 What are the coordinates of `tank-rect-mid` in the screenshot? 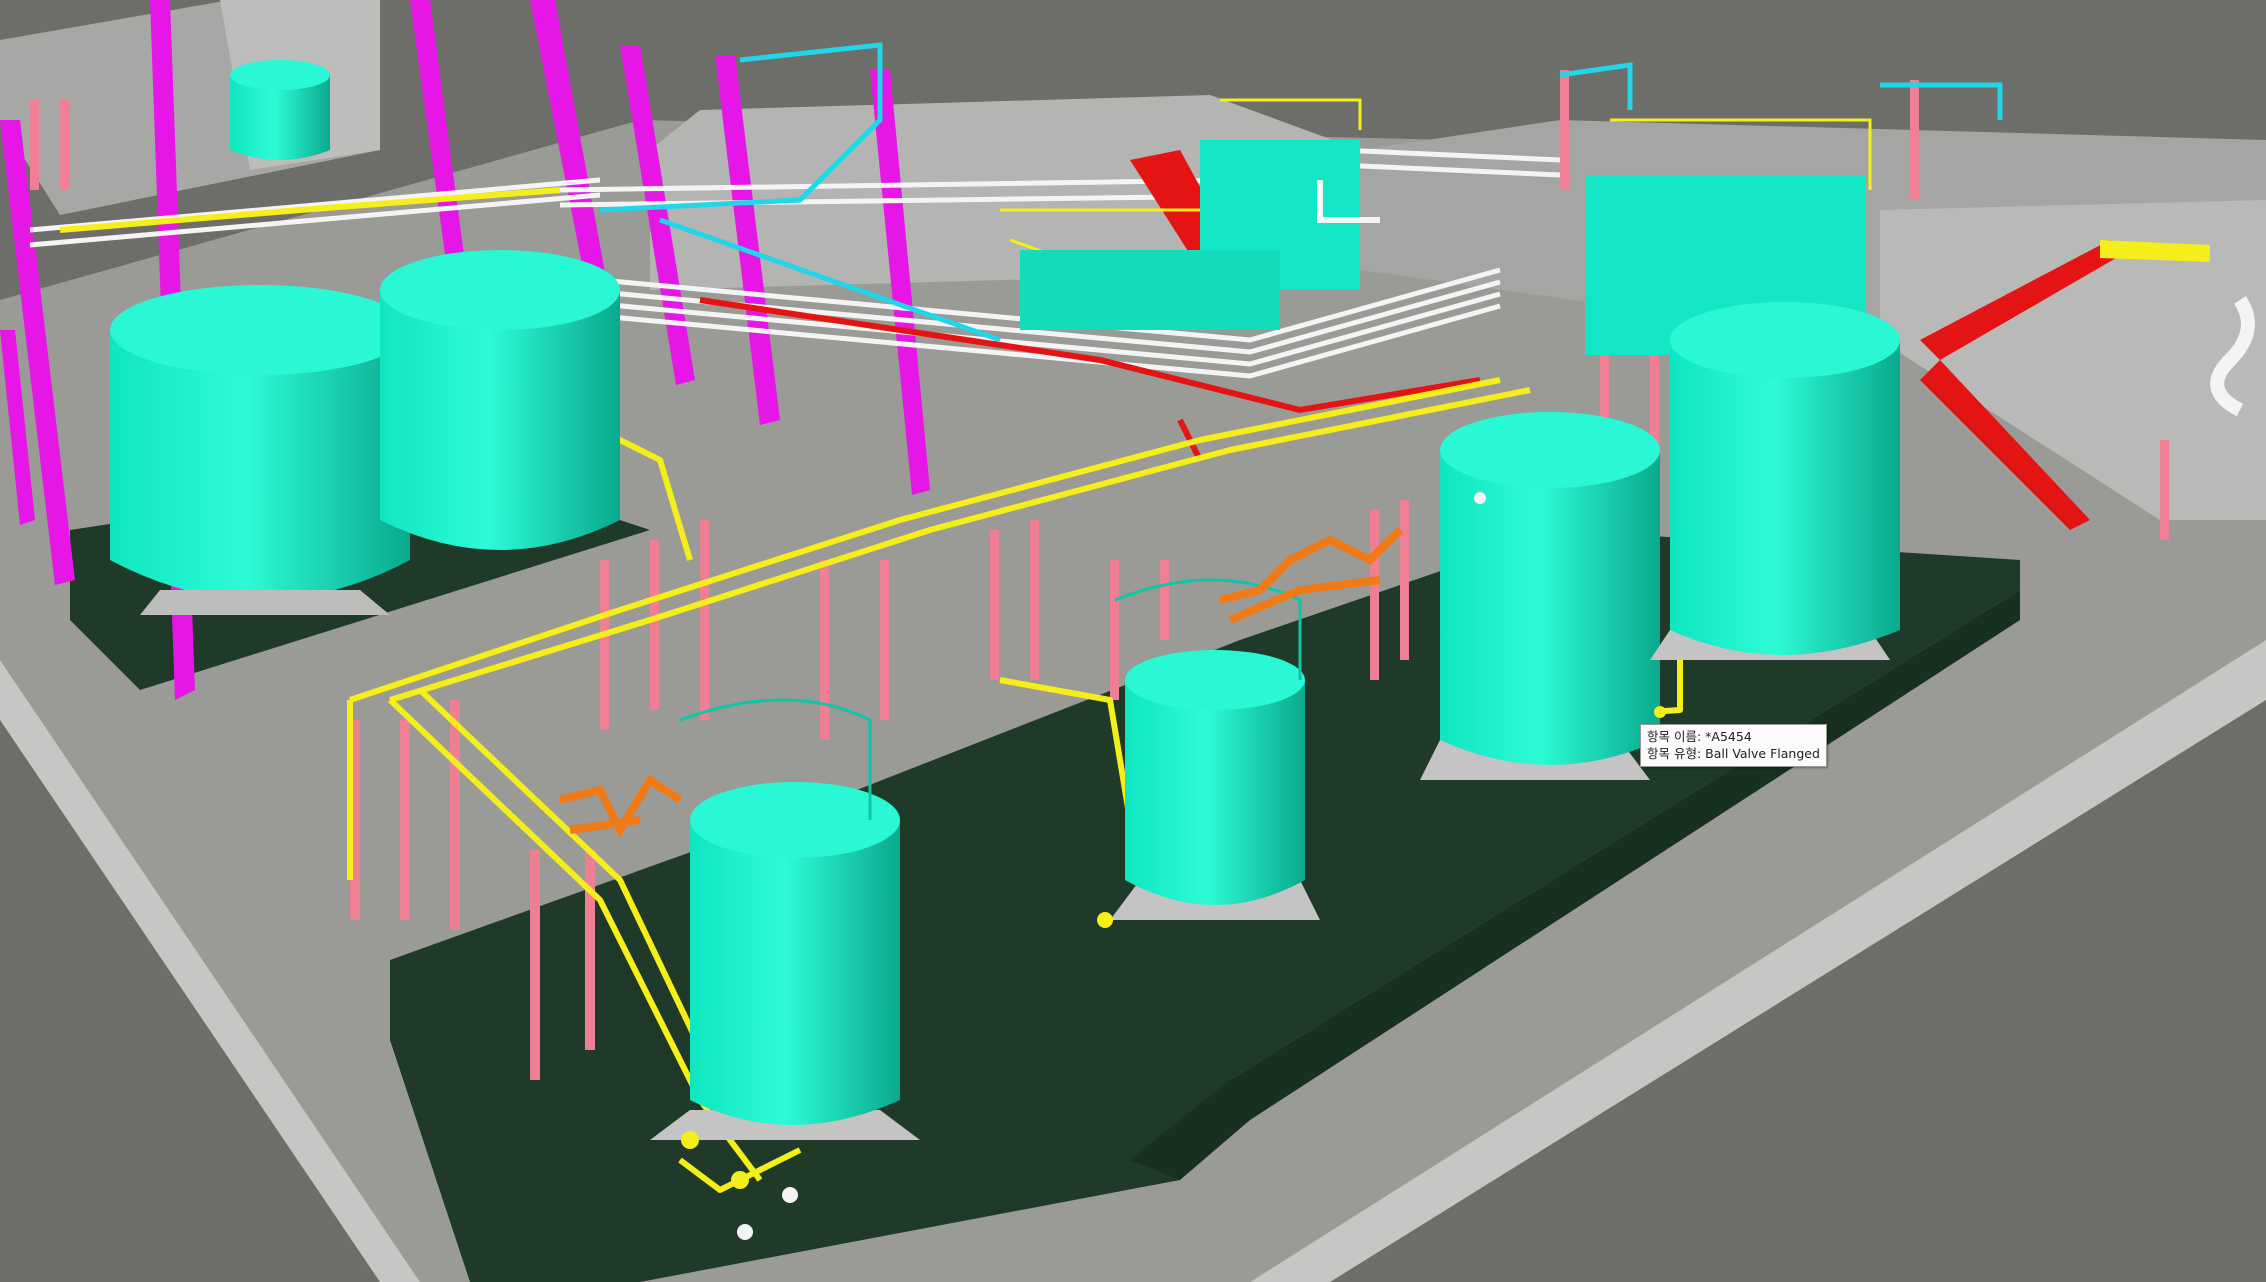 It's located at (1150, 290).